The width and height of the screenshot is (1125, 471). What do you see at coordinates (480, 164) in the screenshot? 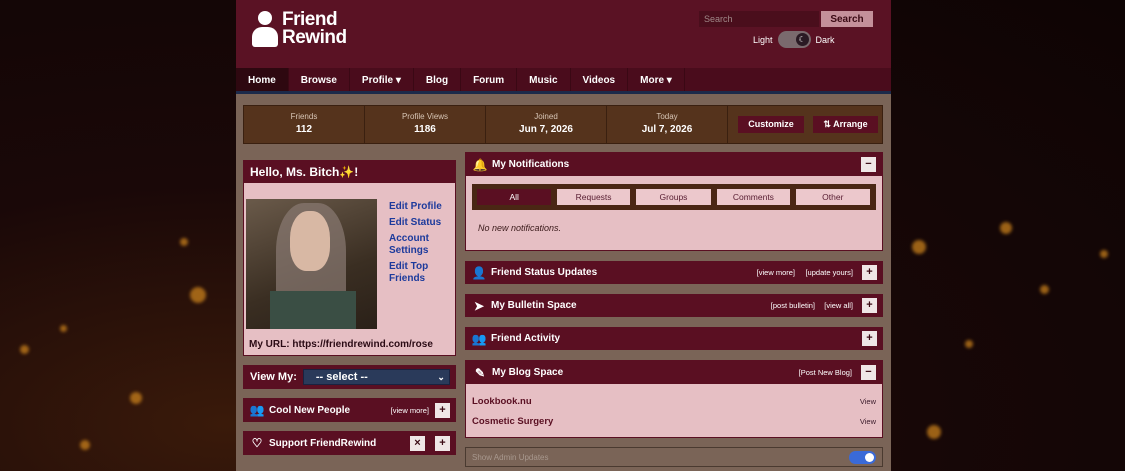
I see `bell-icon: 🔔` at bounding box center [480, 164].